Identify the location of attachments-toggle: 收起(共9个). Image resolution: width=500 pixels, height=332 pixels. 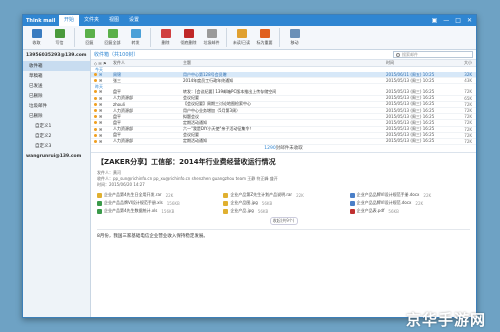
(283, 221).